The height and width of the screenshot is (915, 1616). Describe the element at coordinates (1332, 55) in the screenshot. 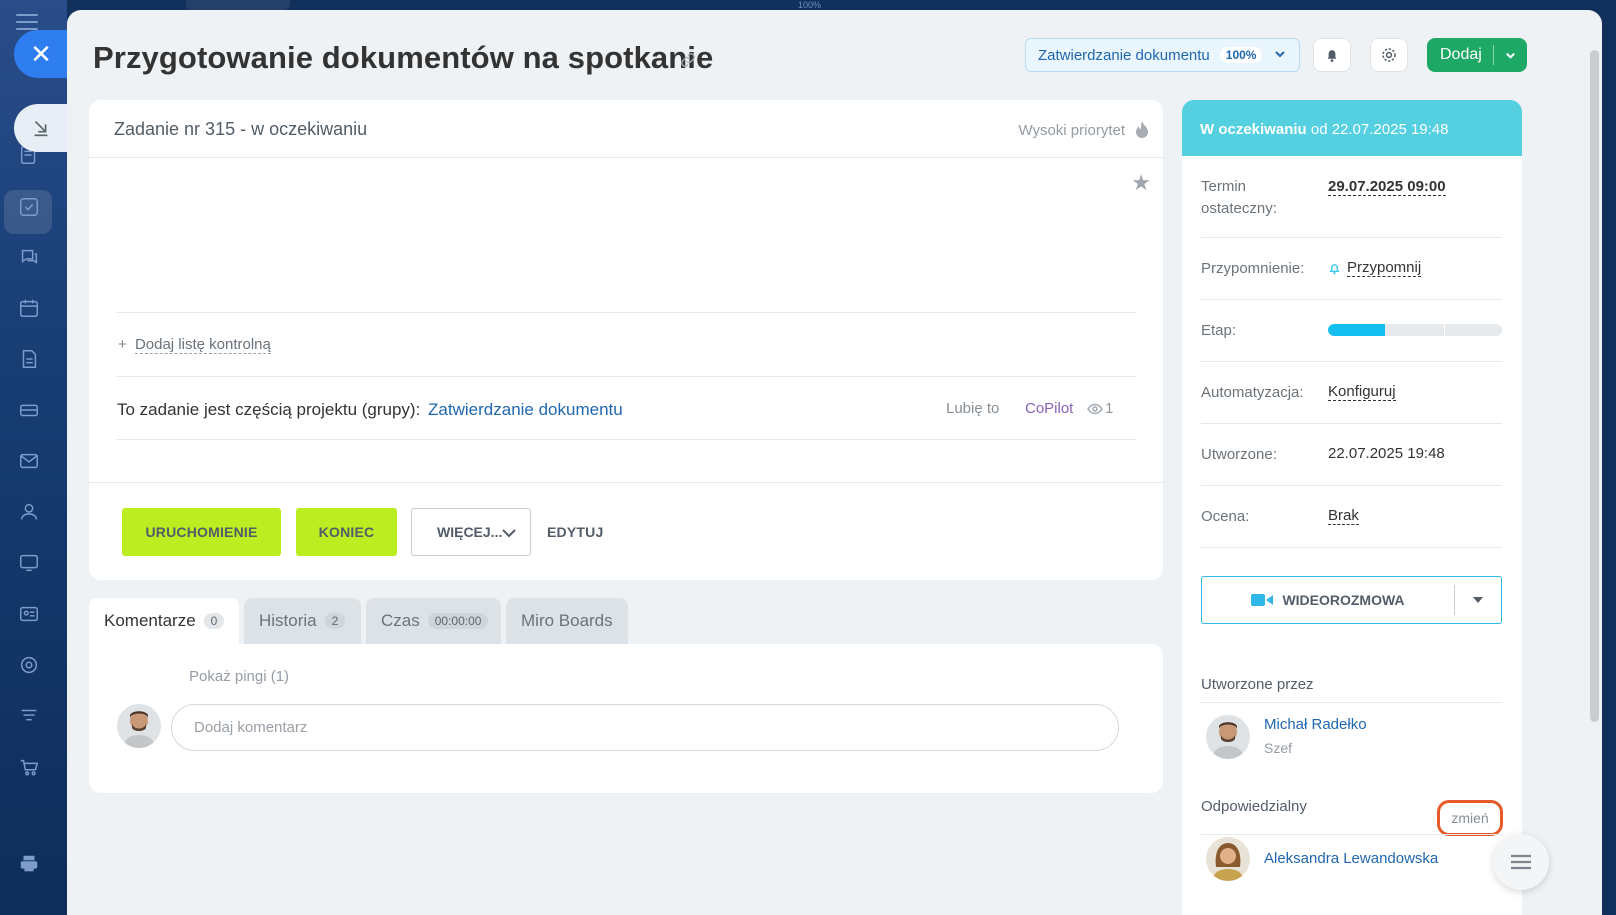

I see `notifications-button` at that location.